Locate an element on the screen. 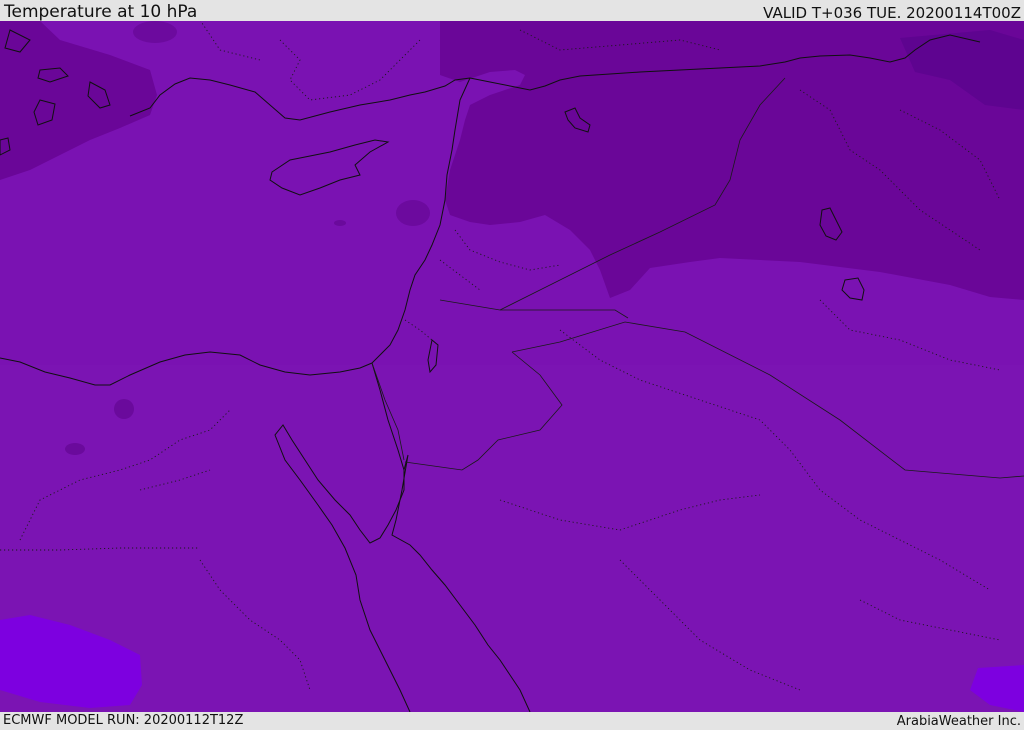  map-title: Temperature at 10 hPa is located at coordinates (101, 12).